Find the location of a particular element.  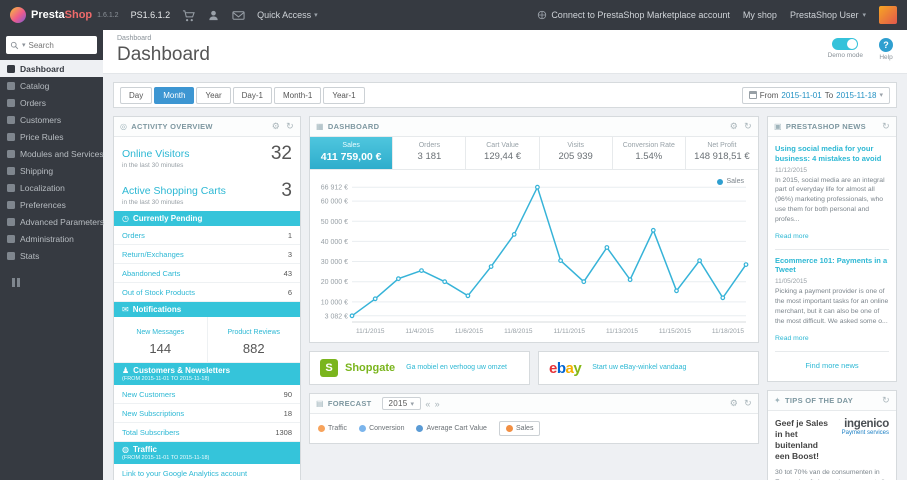

active-carts-link: Active Shopping Carts is located at coordinates (174, 191).